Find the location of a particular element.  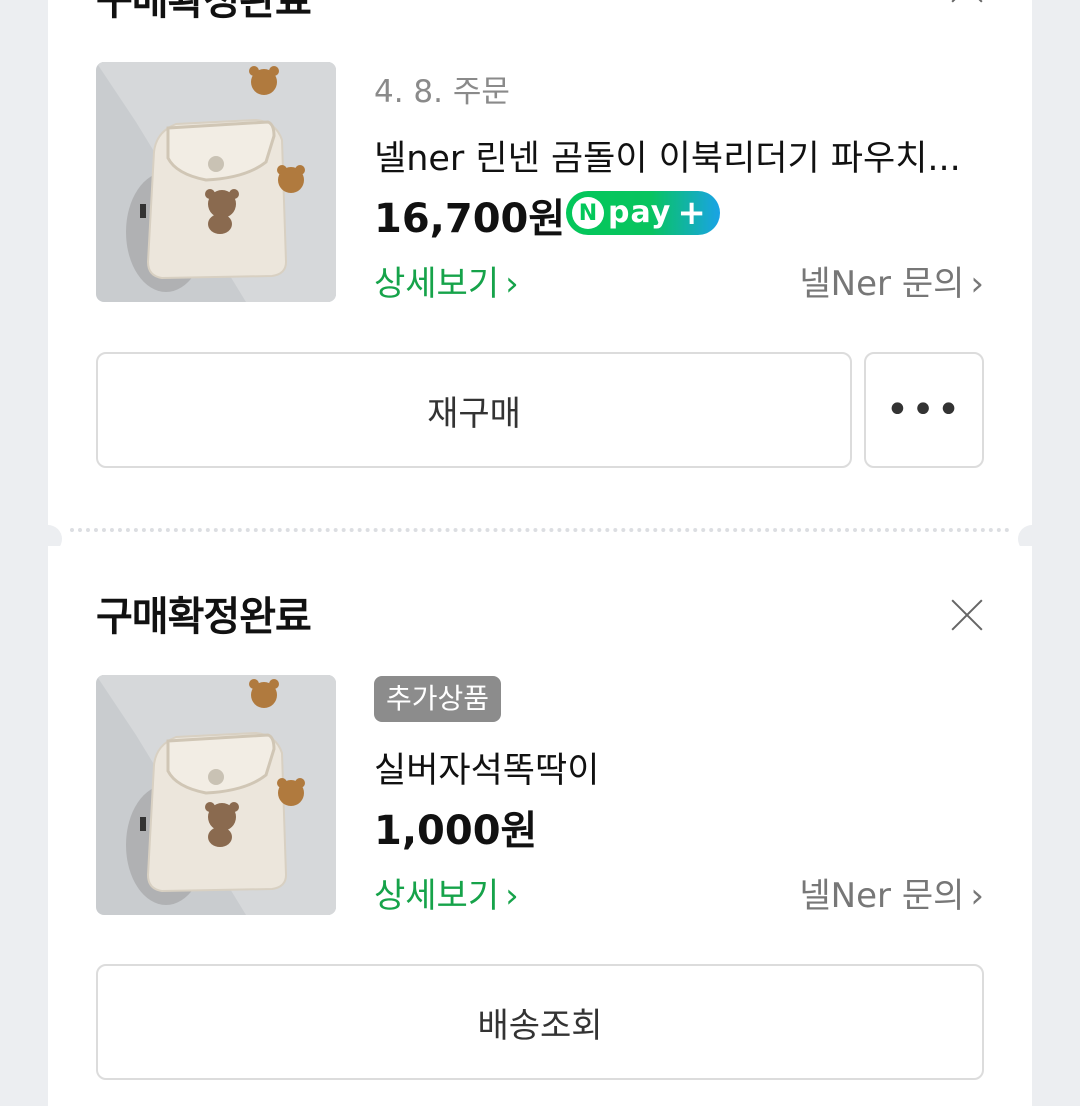

dotted-divider is located at coordinates (540, 530).